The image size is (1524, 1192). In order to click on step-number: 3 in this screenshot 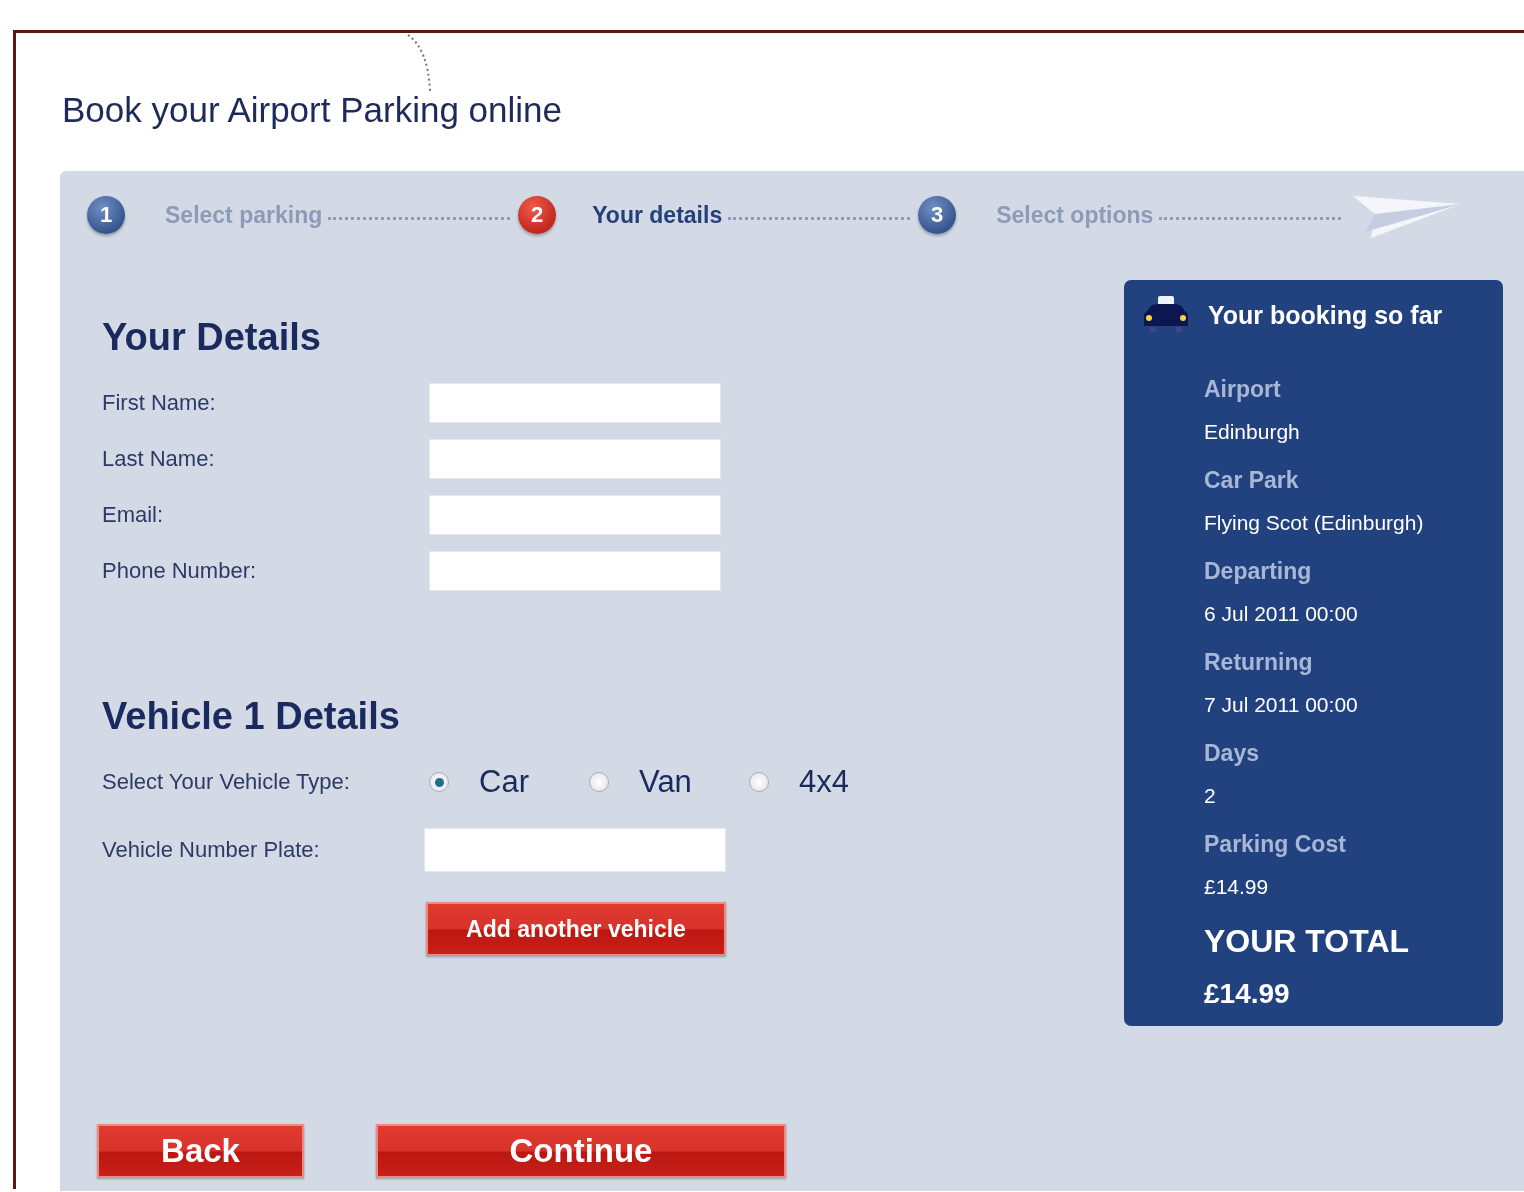, I will do `click(937, 215)`.